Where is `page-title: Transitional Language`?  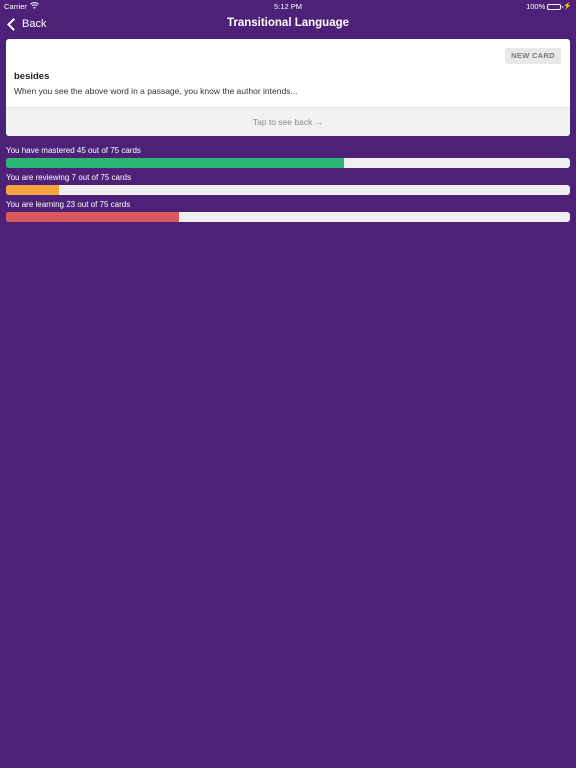
page-title: Transitional Language is located at coordinates (288, 23).